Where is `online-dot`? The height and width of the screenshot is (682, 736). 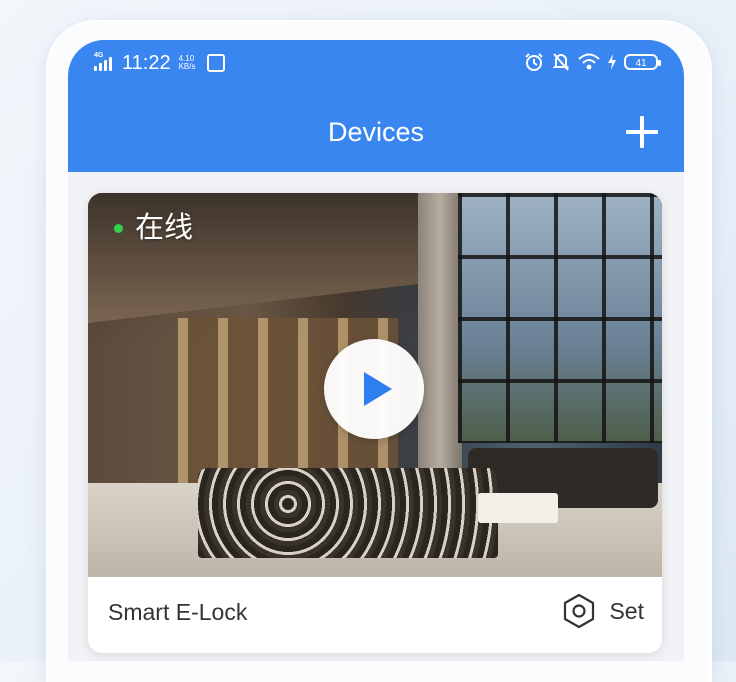
online-dot is located at coordinates (118, 228).